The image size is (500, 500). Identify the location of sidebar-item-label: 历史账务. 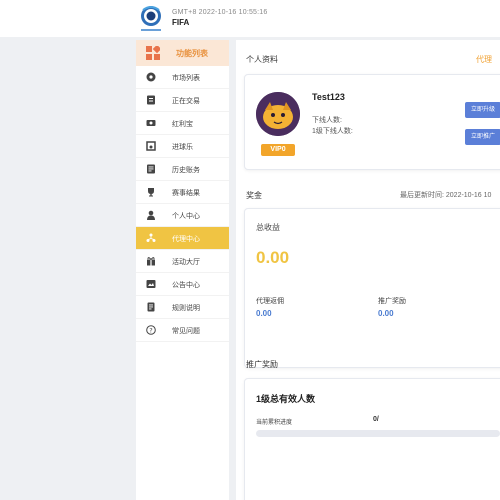
(186, 170).